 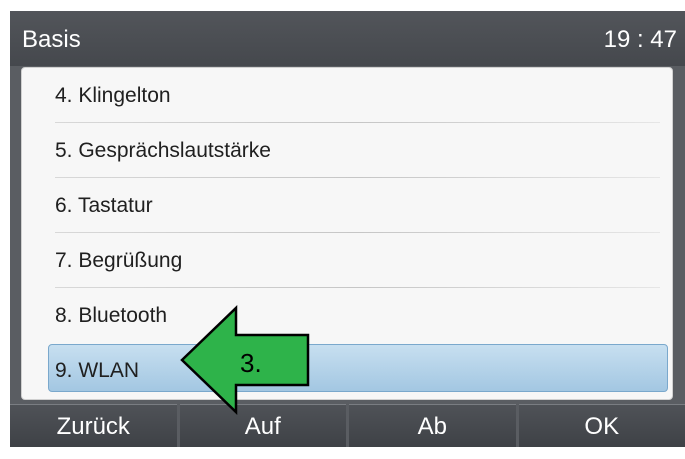 I want to click on menu-item-wlan: 9. WLAN, so click(x=347, y=365).